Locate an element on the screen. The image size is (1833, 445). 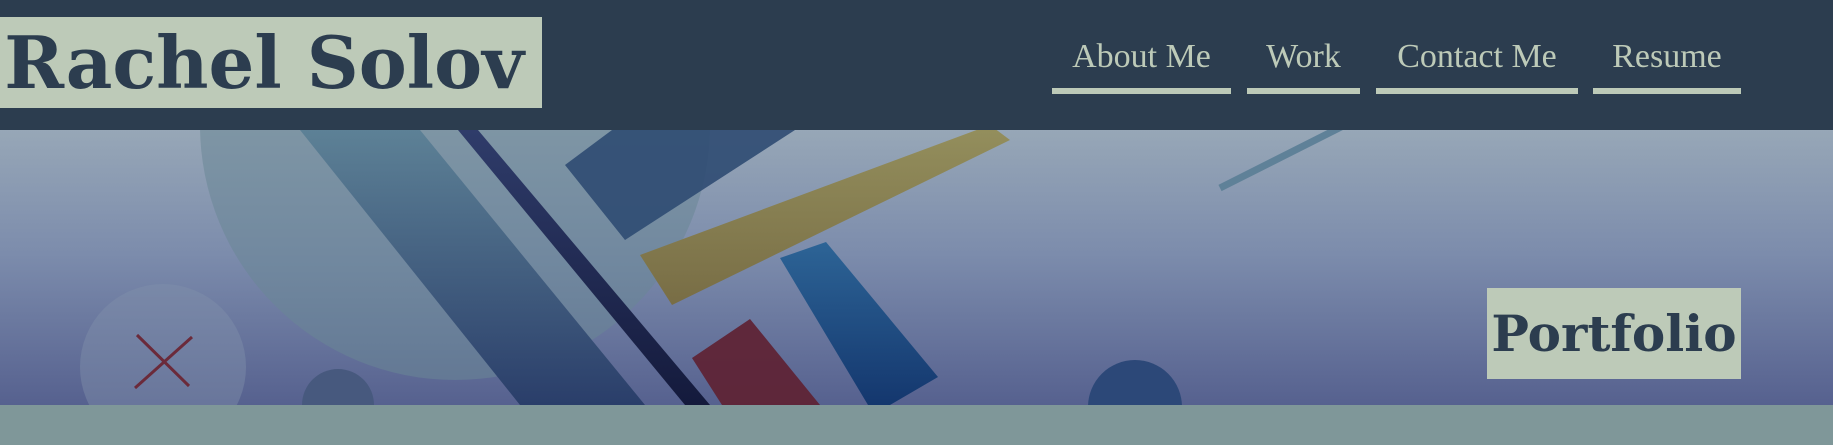
red-rectangle-shape is located at coordinates (756, 362).